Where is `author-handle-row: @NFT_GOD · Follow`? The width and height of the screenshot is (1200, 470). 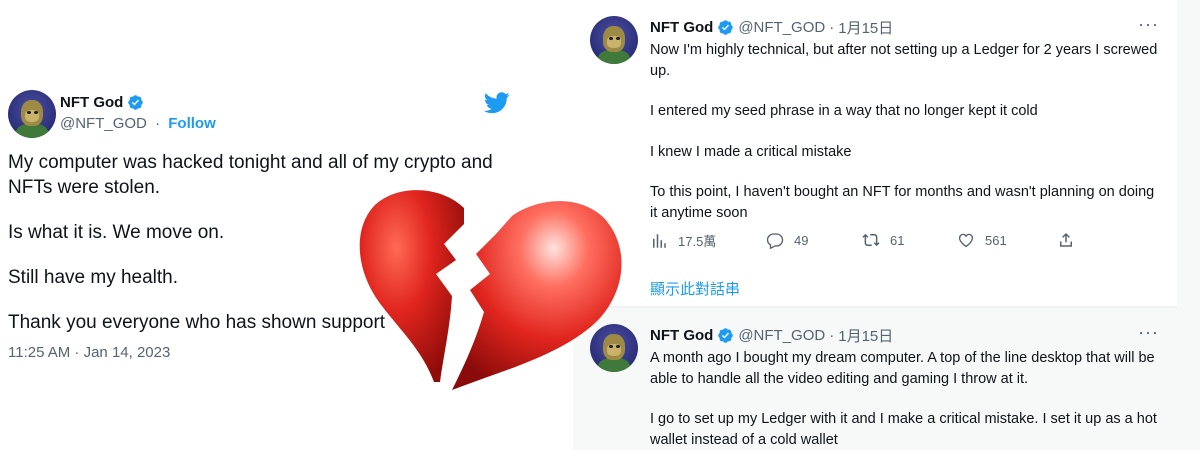
author-handle-row: @NFT_GOD · Follow is located at coordinates (138, 123).